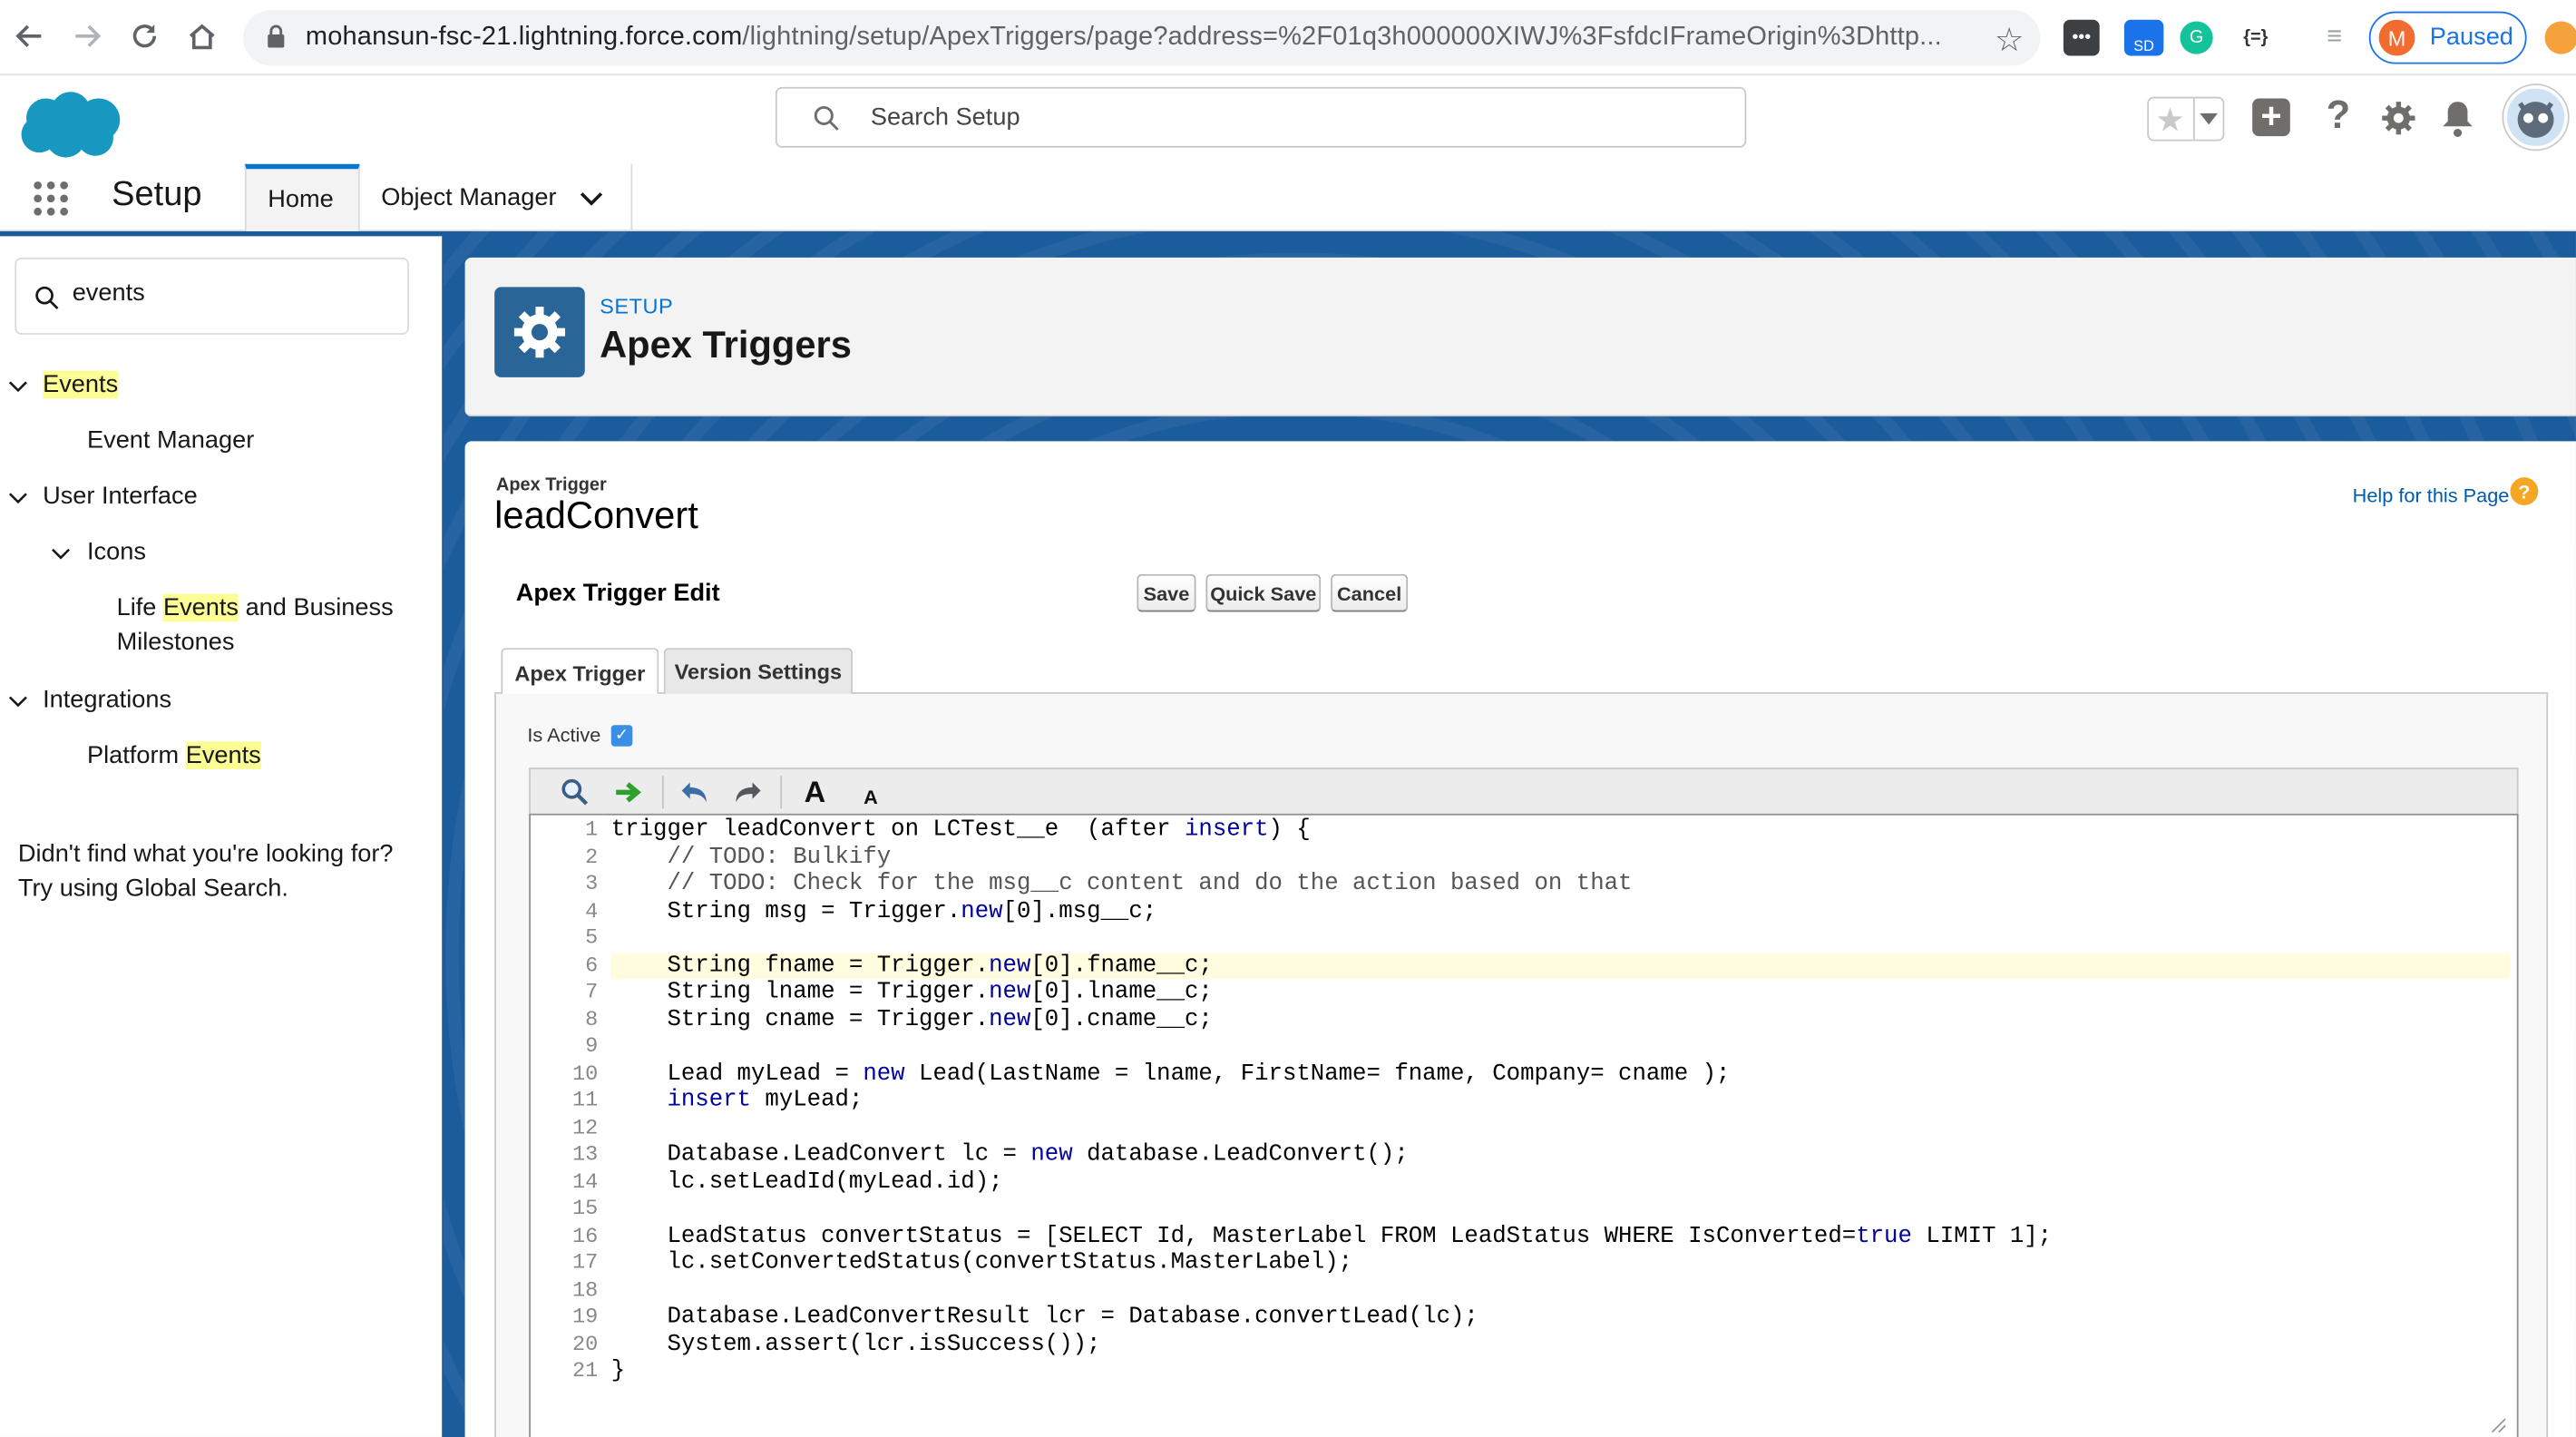 The height and width of the screenshot is (1437, 2576). Describe the element at coordinates (1166, 593) in the screenshot. I see `save-button: Save` at that location.